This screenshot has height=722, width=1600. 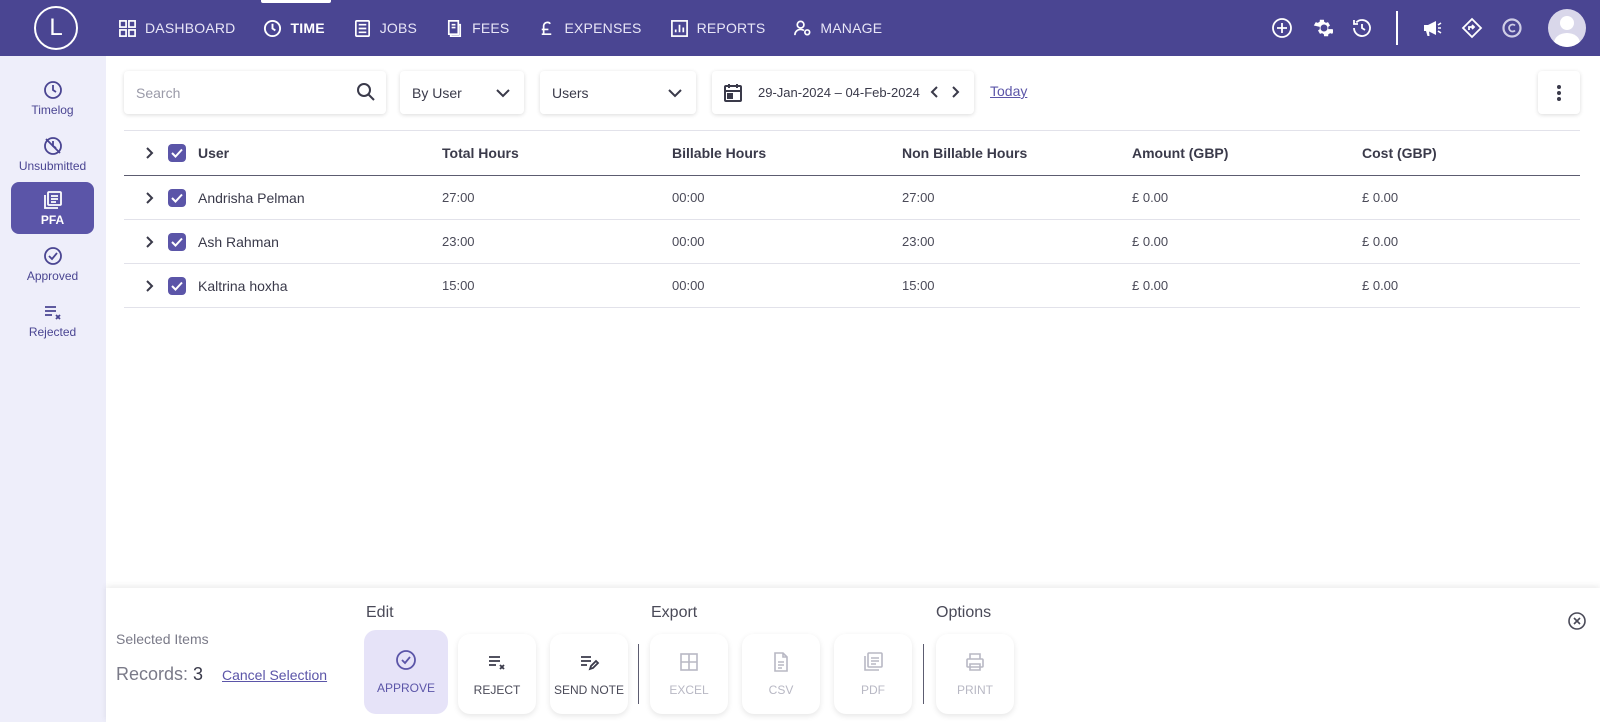 What do you see at coordinates (406, 672) in the screenshot?
I see `approve-button: APPROVE` at bounding box center [406, 672].